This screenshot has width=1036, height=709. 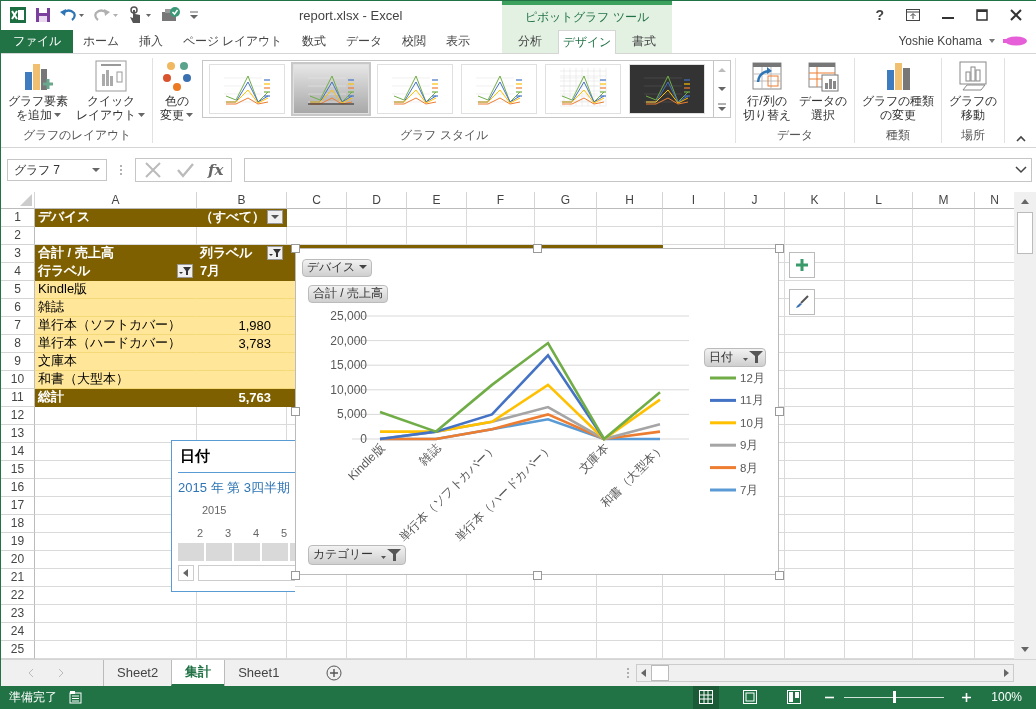 What do you see at coordinates (749, 467) in the screenshot?
I see `legend-label: 8月` at bounding box center [749, 467].